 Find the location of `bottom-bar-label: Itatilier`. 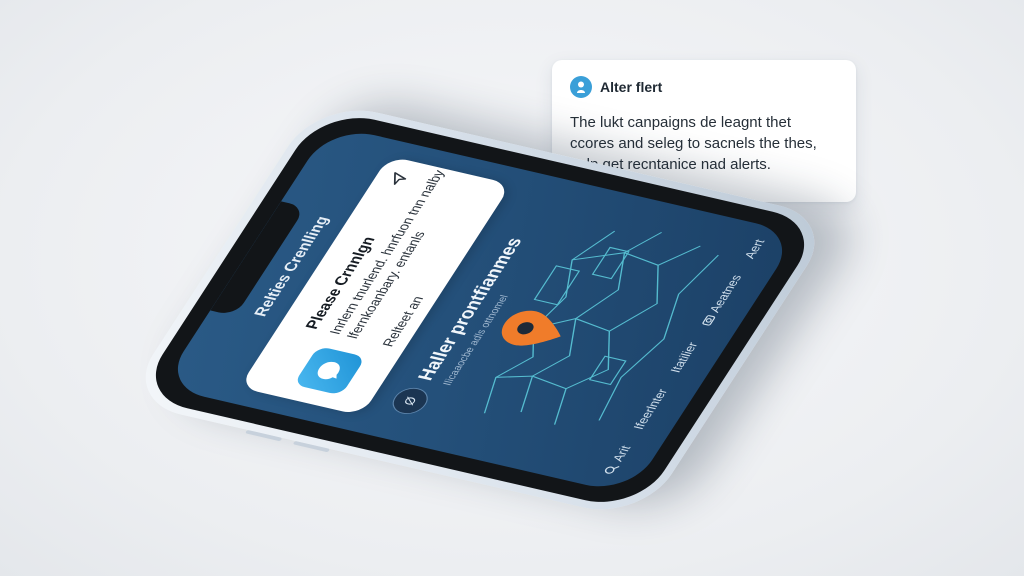

bottom-bar-label: Itatilier is located at coordinates (684, 357).